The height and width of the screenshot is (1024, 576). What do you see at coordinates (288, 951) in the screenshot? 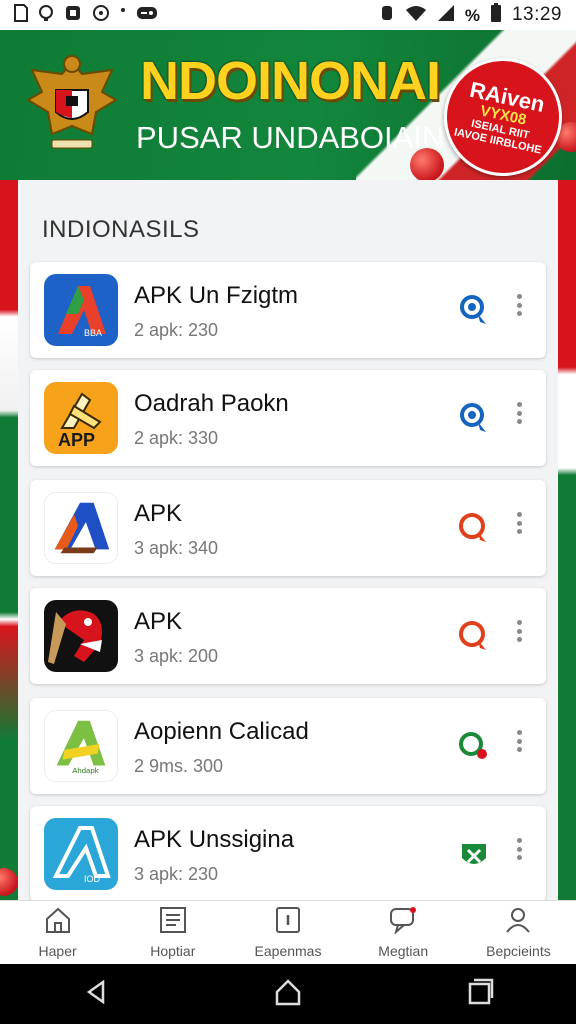
I see `nav-label: Eapenmas` at bounding box center [288, 951].